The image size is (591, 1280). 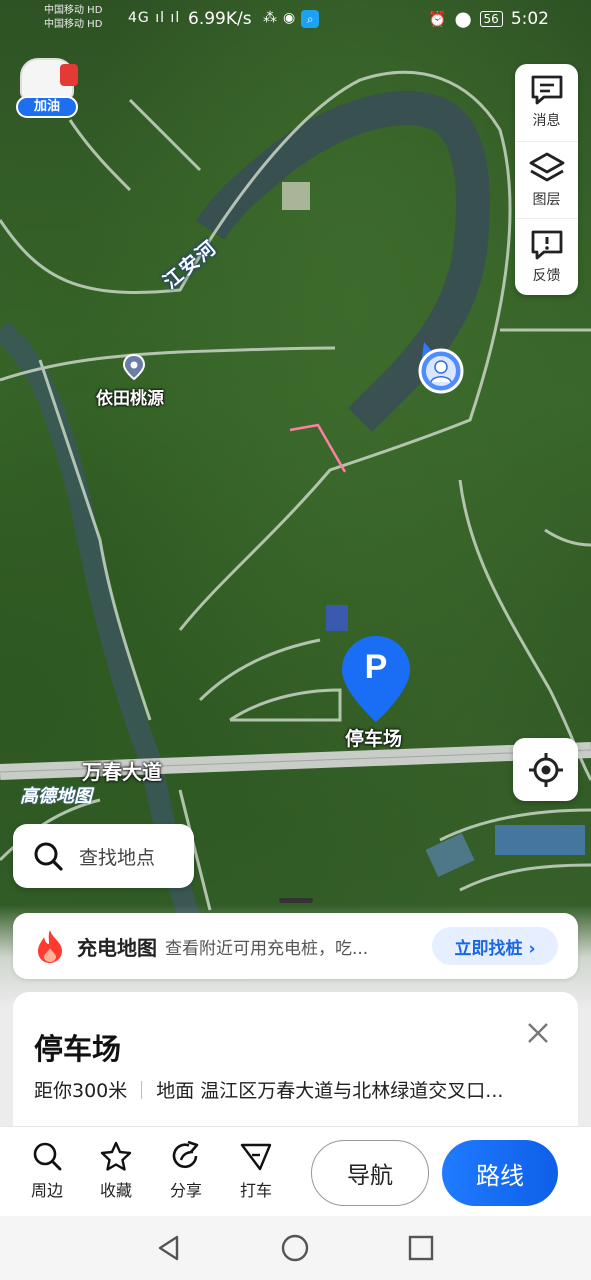 I want to click on clock: 5:02, so click(x=529, y=19).